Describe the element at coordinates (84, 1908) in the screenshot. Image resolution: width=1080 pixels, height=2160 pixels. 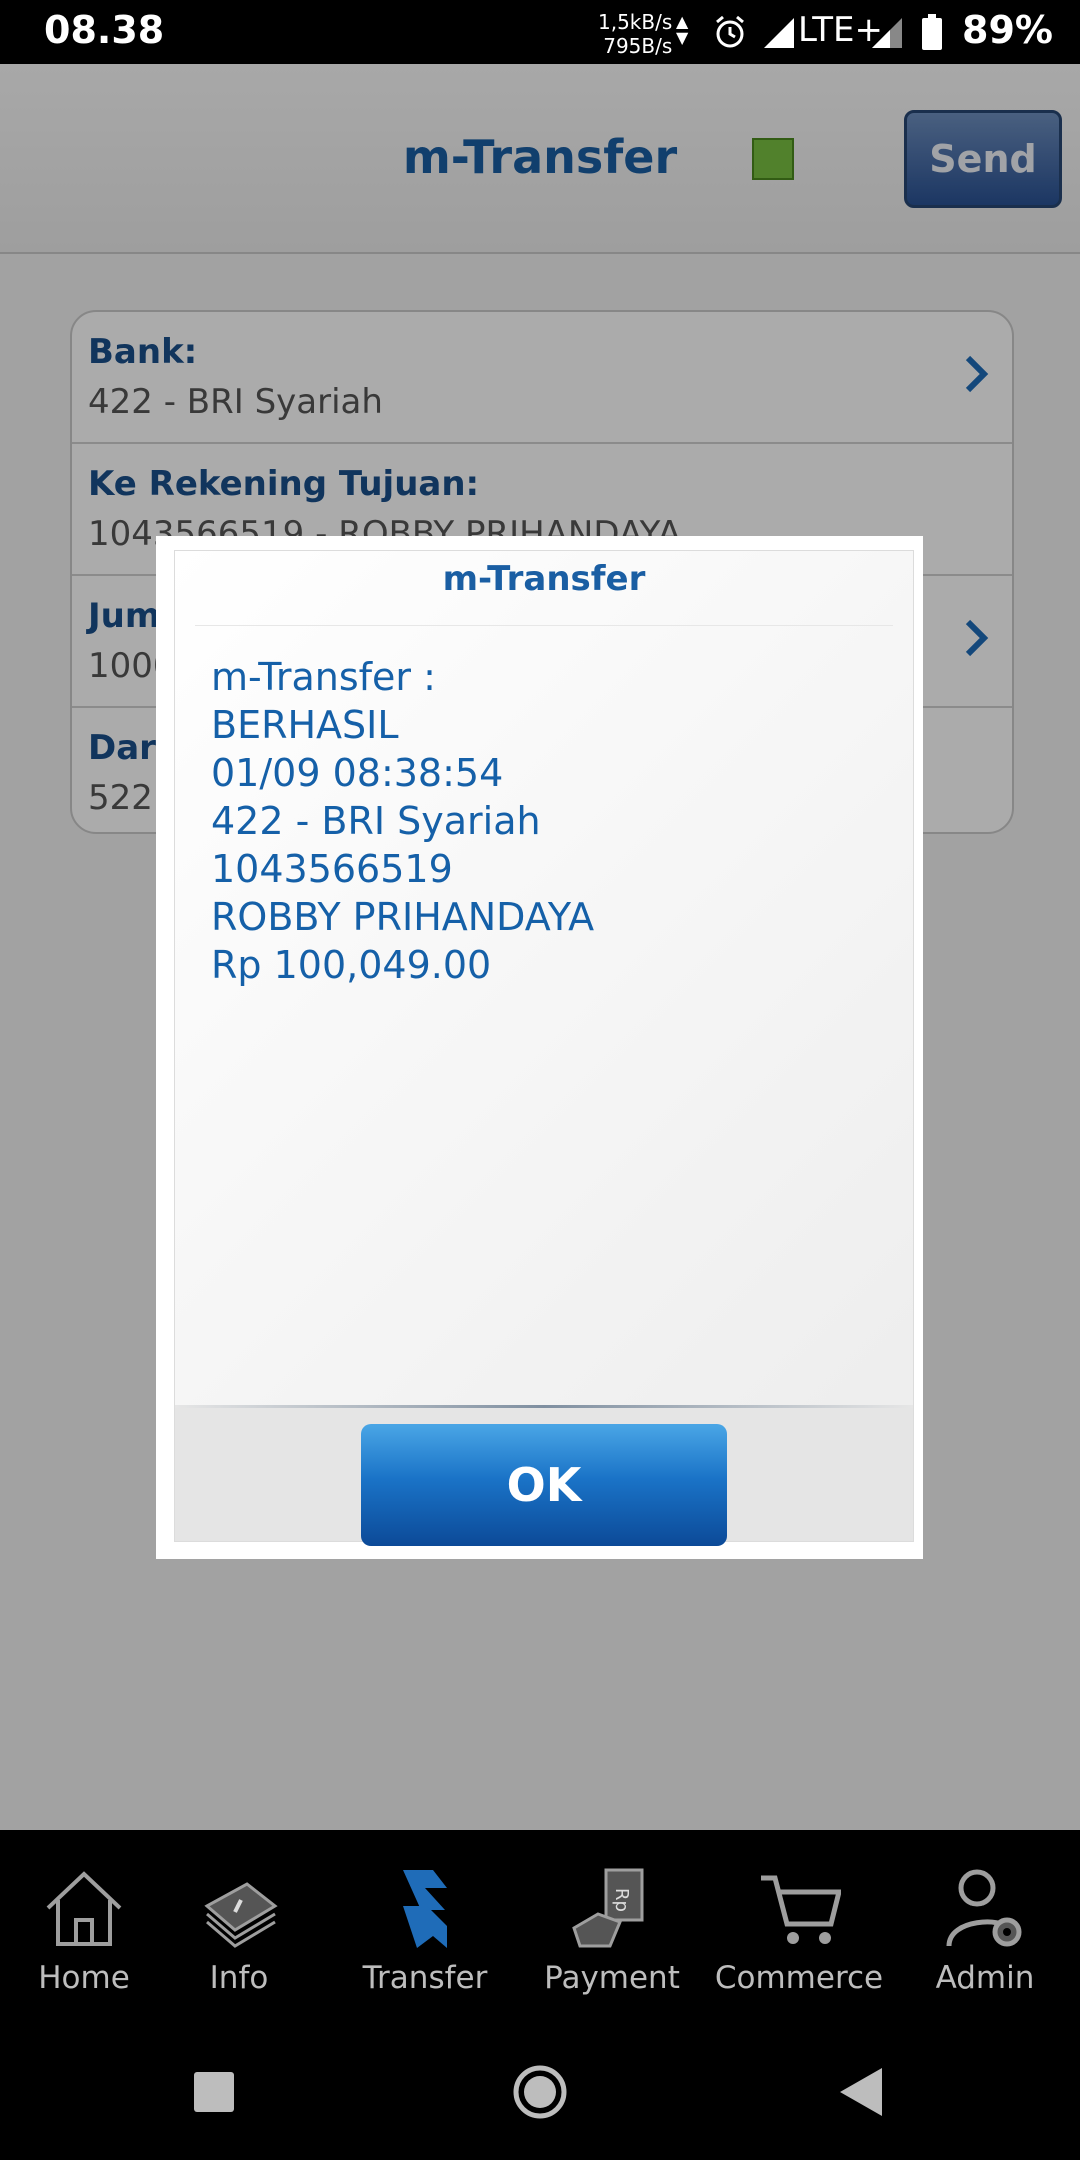
I see `home-icon` at that location.